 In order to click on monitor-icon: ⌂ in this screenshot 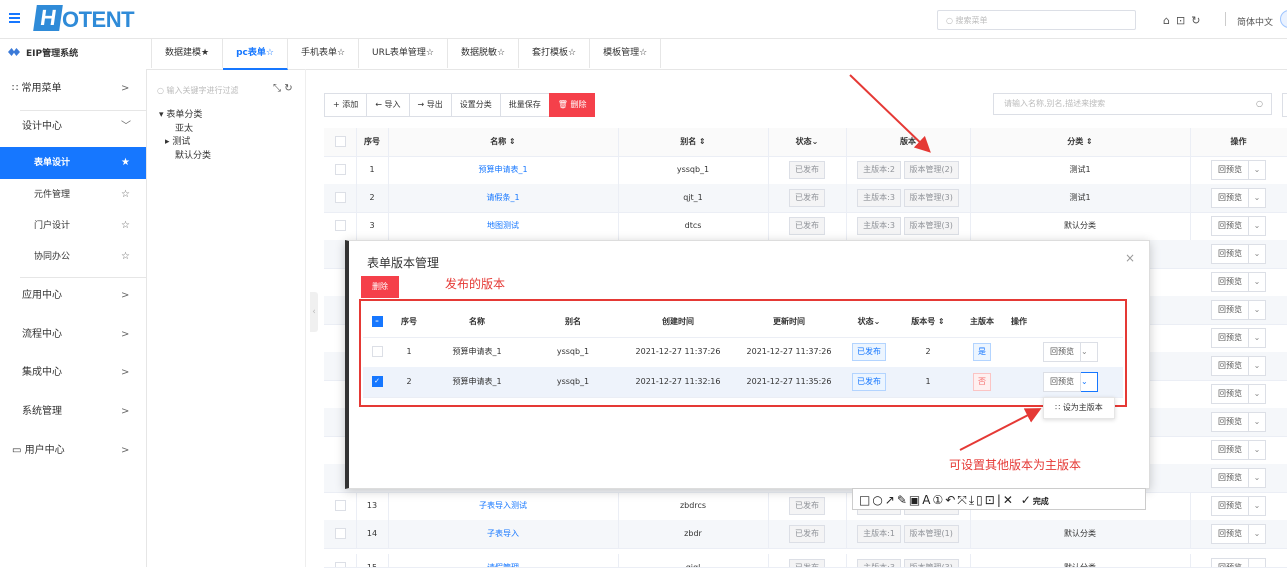, I will do `click(1169, 20)`.